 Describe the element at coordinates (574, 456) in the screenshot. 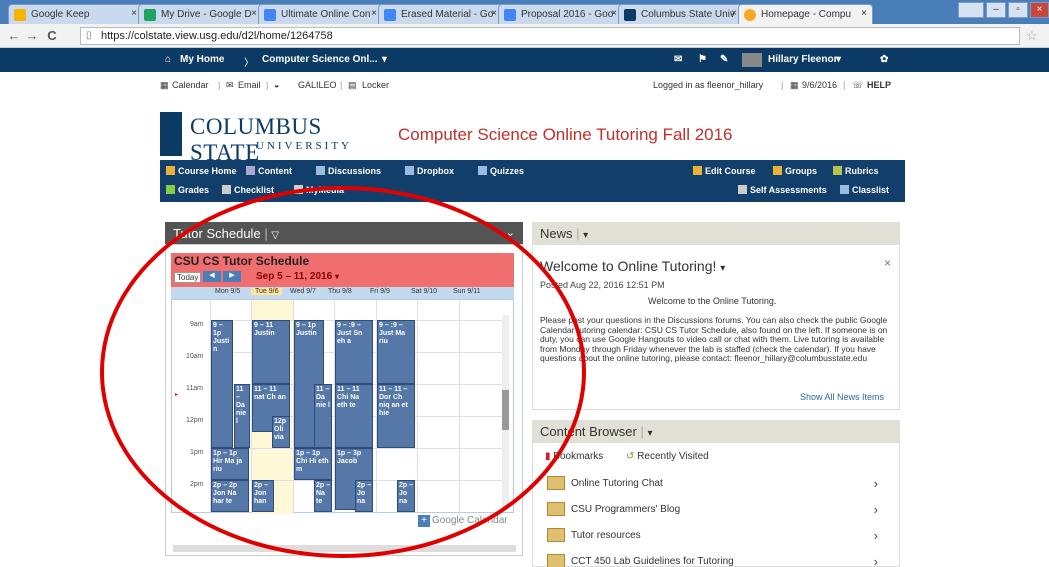

I see `bookmarks-tab: ▮ Bookmarks` at that location.